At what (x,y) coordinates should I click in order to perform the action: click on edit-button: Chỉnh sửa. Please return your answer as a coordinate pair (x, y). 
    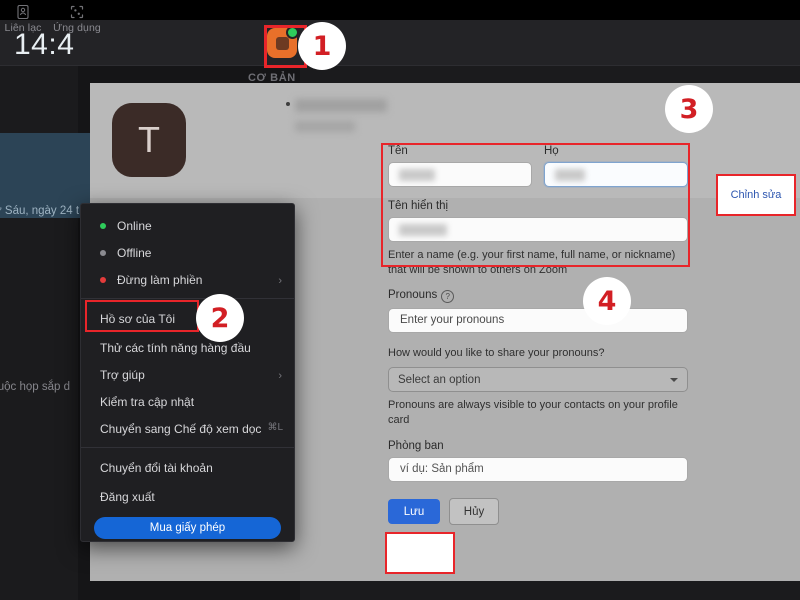
    Looking at the image, I should click on (756, 195).